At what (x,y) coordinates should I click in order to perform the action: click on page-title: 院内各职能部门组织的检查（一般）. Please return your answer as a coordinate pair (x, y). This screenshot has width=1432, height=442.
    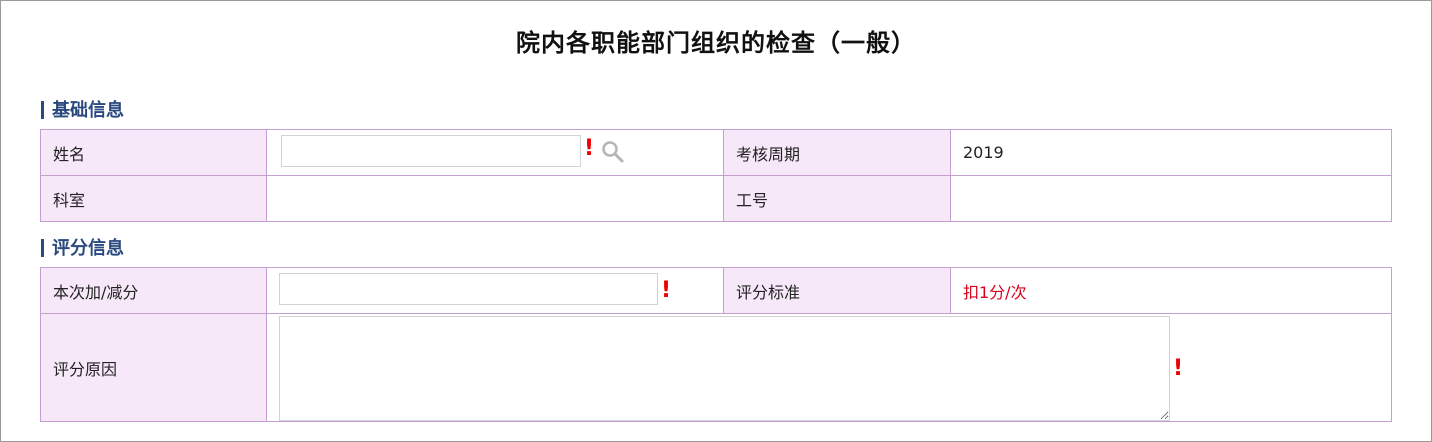
    Looking at the image, I should click on (716, 43).